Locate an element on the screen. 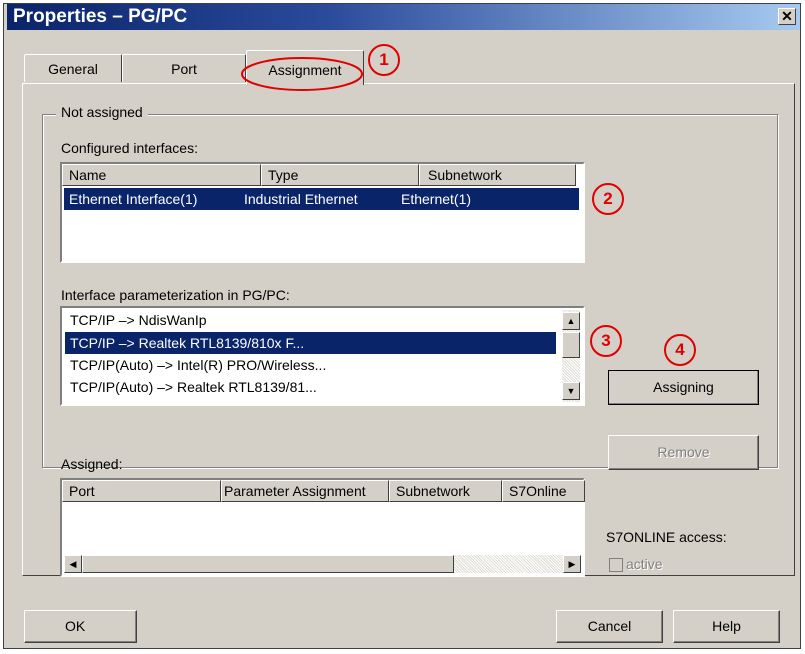 This screenshot has width=805, height=654. column-header-type: Type is located at coordinates (340, 175).